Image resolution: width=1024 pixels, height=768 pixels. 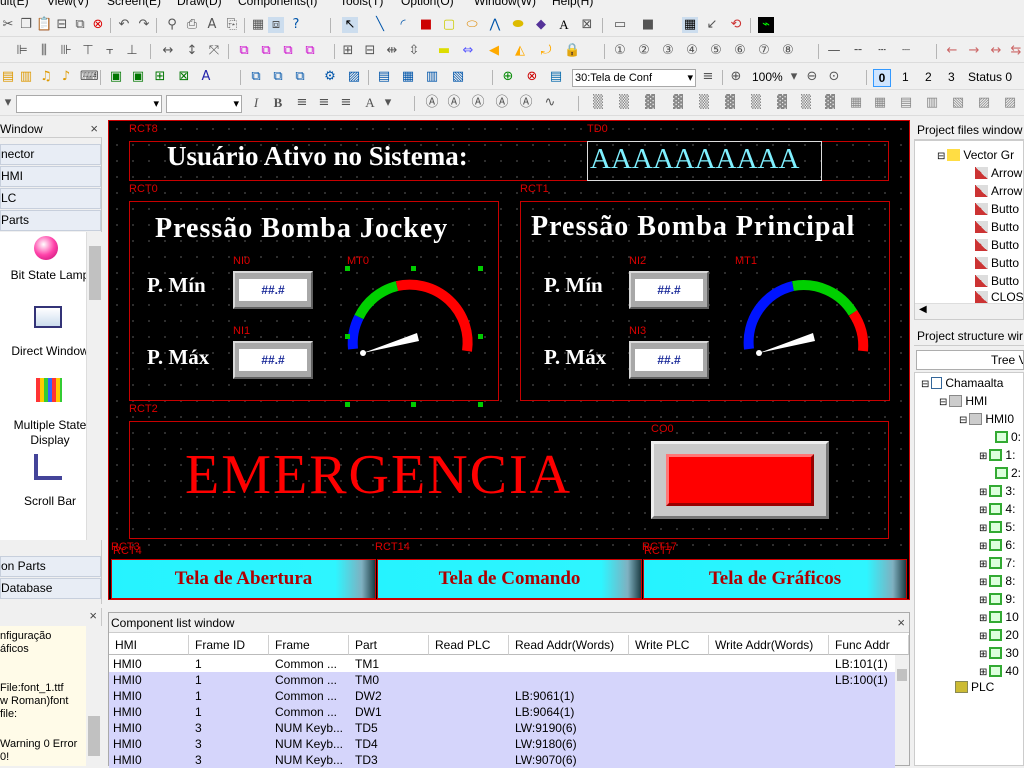 I want to click on pattern-16-icon: ▨, so click(x=984, y=103).